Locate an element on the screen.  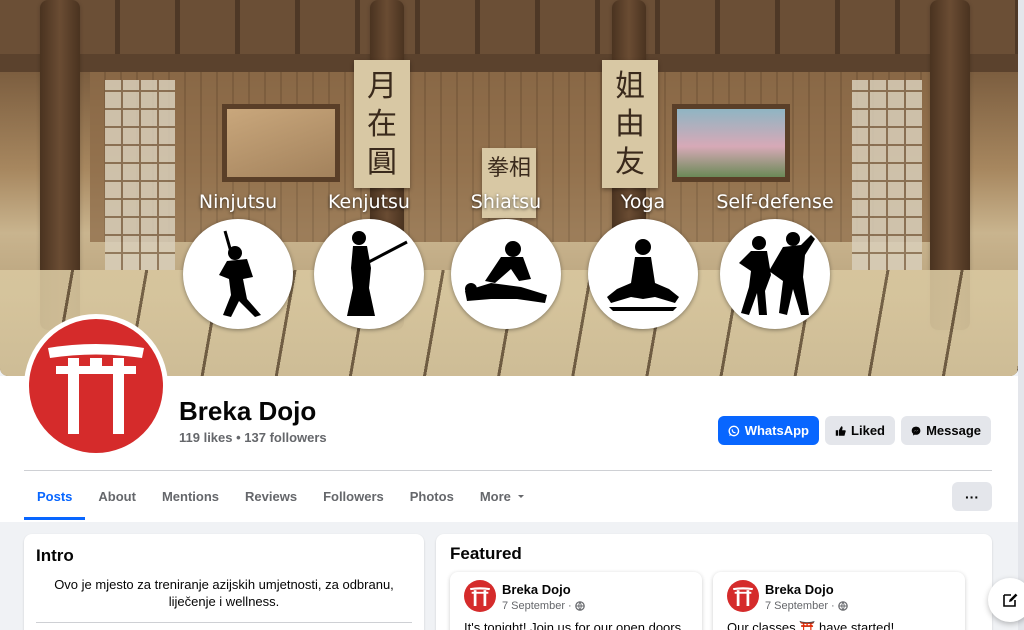
activity-label: Yoga is located at coordinates (643, 202).